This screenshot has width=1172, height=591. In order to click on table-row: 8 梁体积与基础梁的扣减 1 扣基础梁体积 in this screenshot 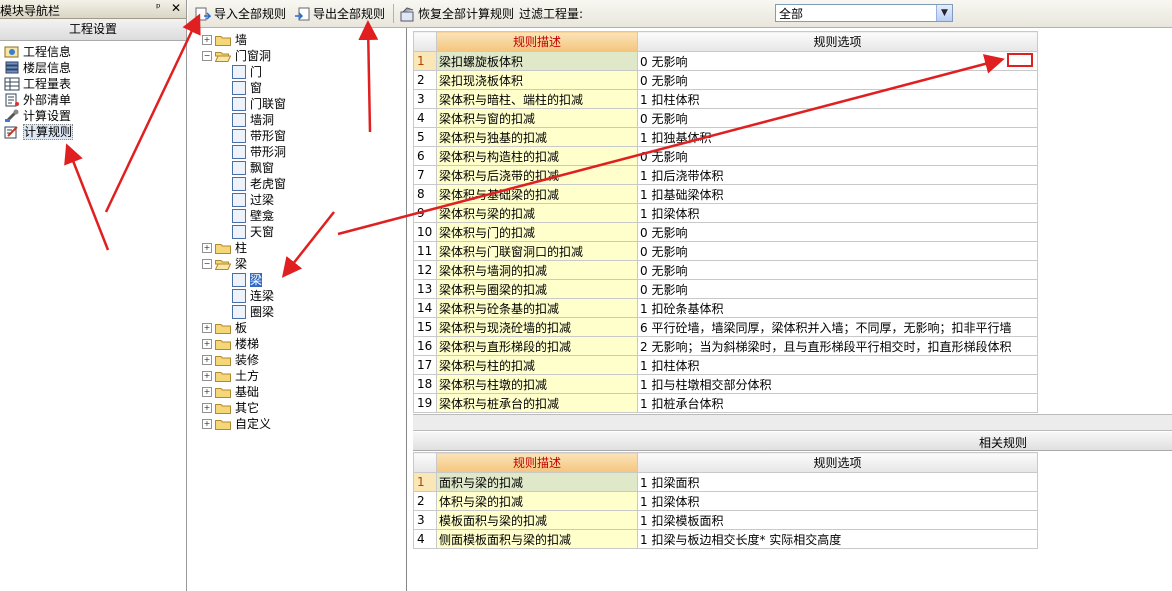, I will do `click(725, 194)`.